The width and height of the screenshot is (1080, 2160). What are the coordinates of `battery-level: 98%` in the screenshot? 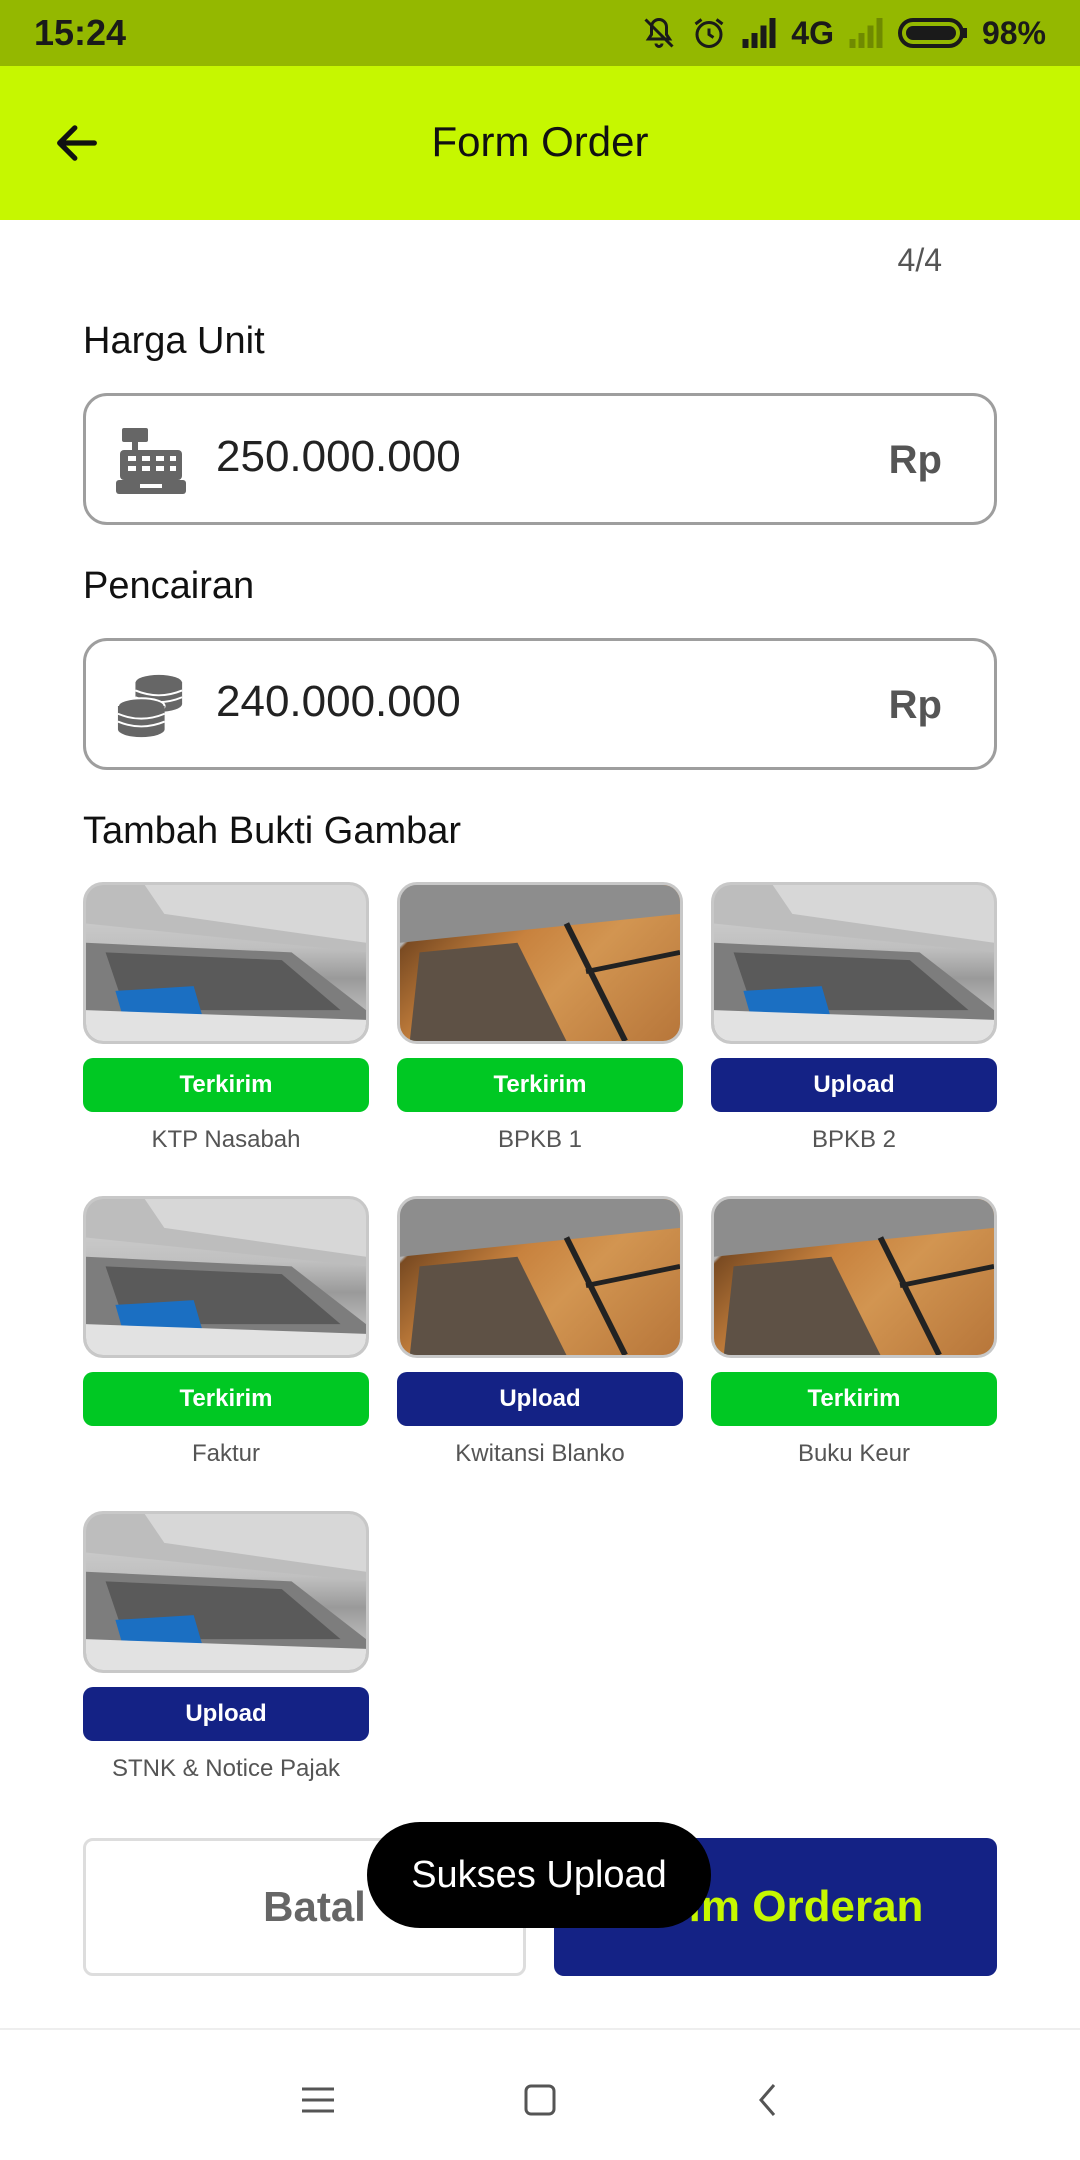 It's located at (1013, 32).